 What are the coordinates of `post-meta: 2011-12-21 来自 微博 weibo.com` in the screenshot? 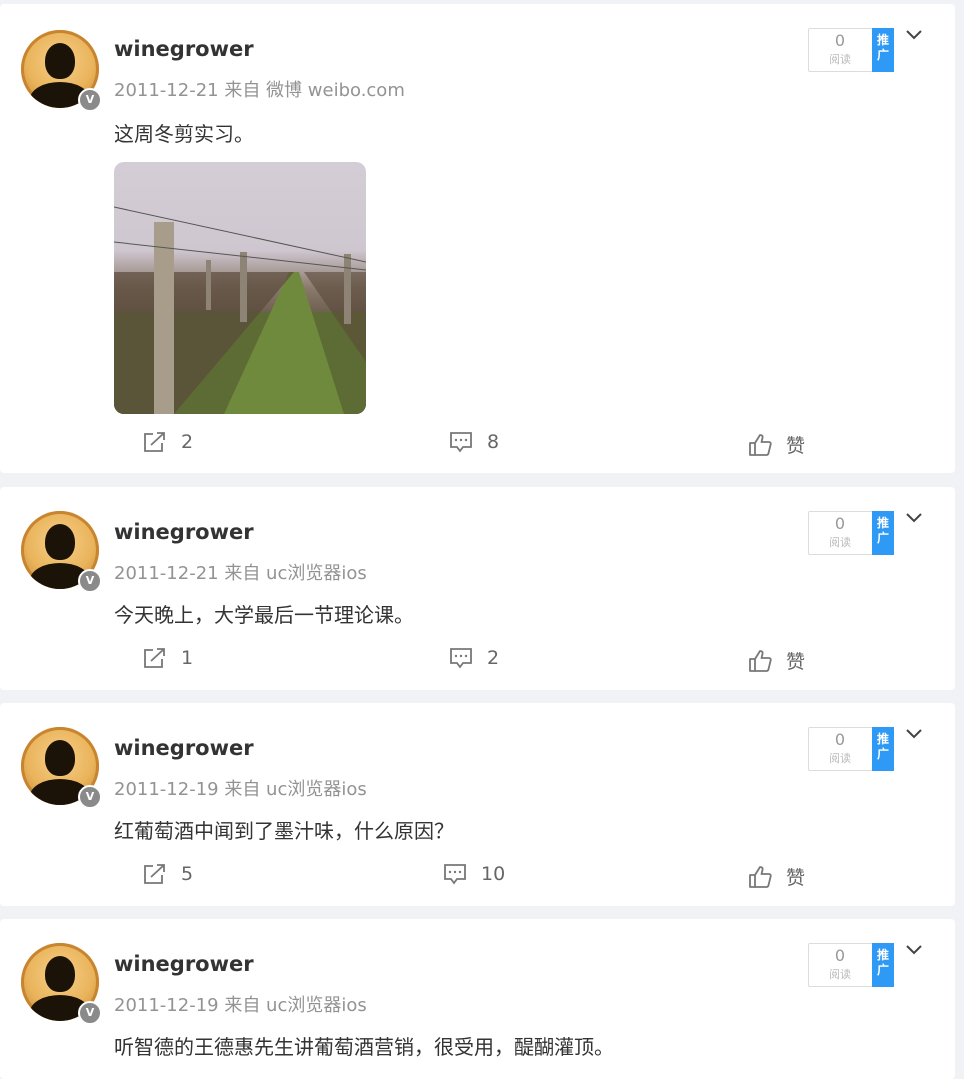 It's located at (259, 89).